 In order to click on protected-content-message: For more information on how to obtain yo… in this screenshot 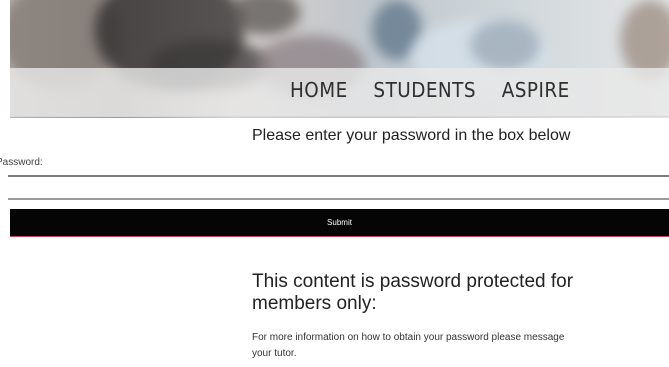, I will do `click(408, 345)`.